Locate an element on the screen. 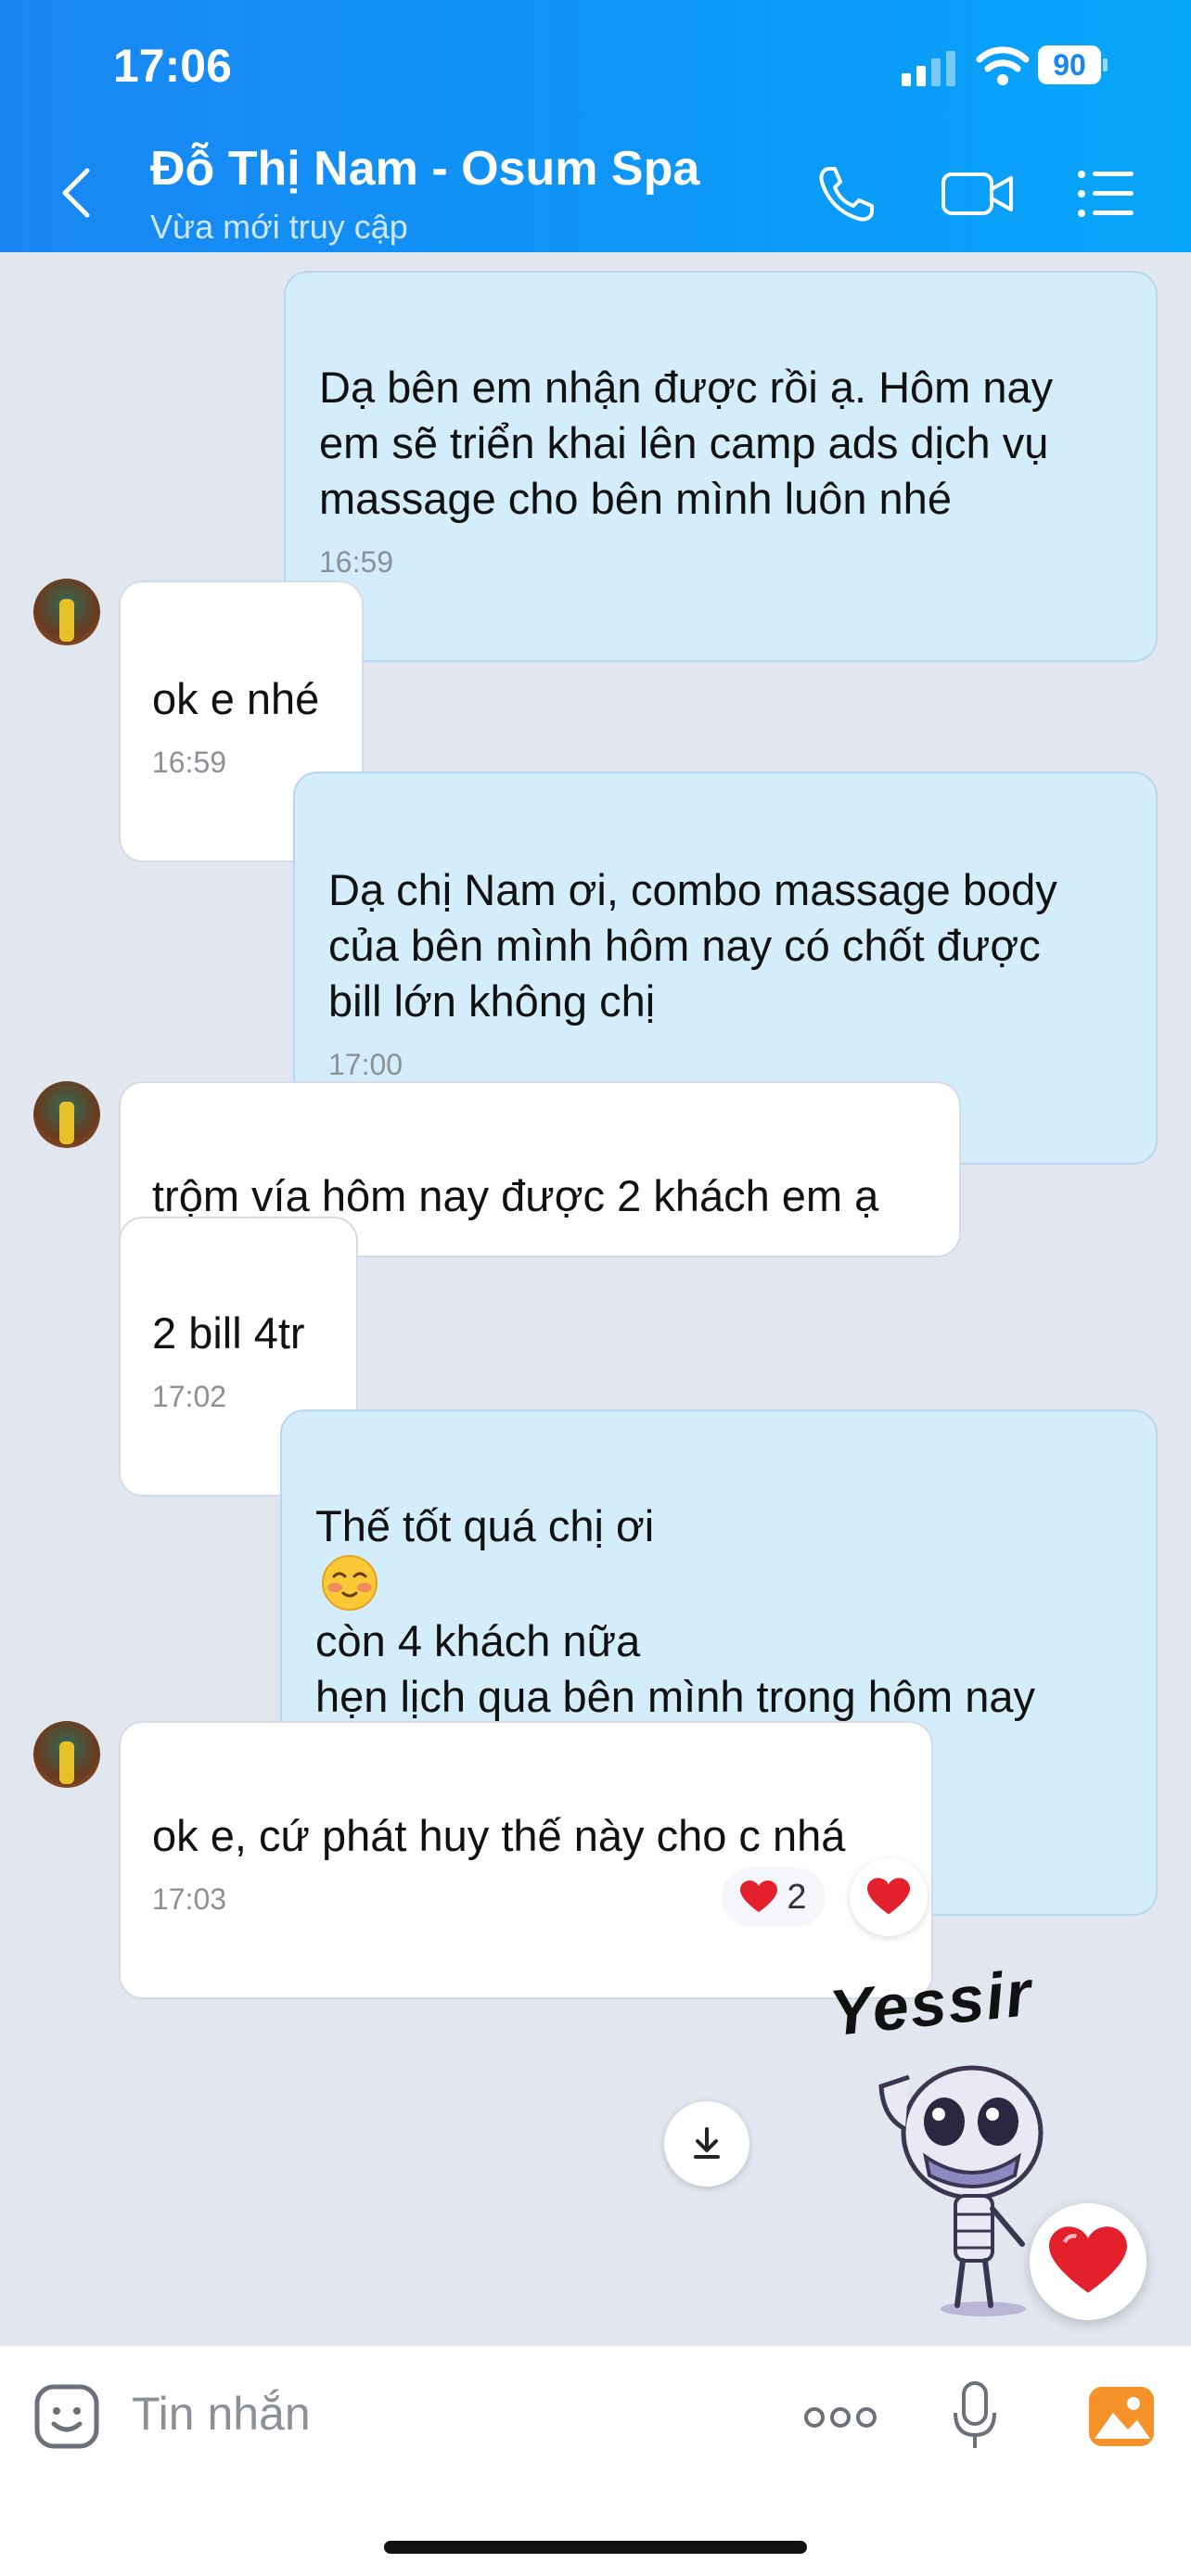 Image resolution: width=1191 pixels, height=2576 pixels. blushing-smile-emoji-icon is located at coordinates (350, 1583).